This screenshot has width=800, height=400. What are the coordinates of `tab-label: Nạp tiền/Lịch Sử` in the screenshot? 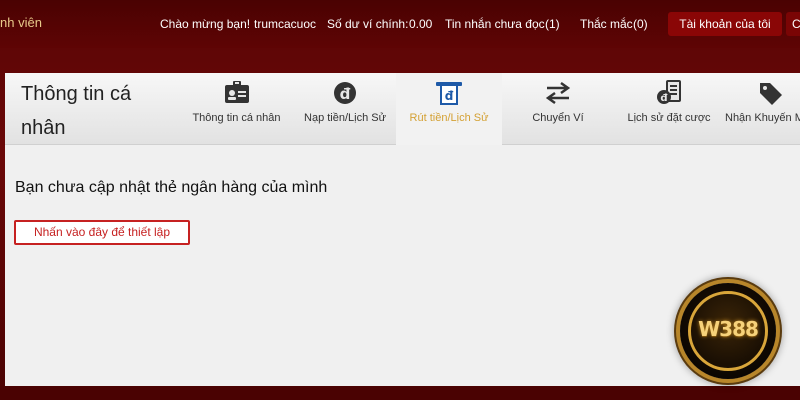 It's located at (345, 118).